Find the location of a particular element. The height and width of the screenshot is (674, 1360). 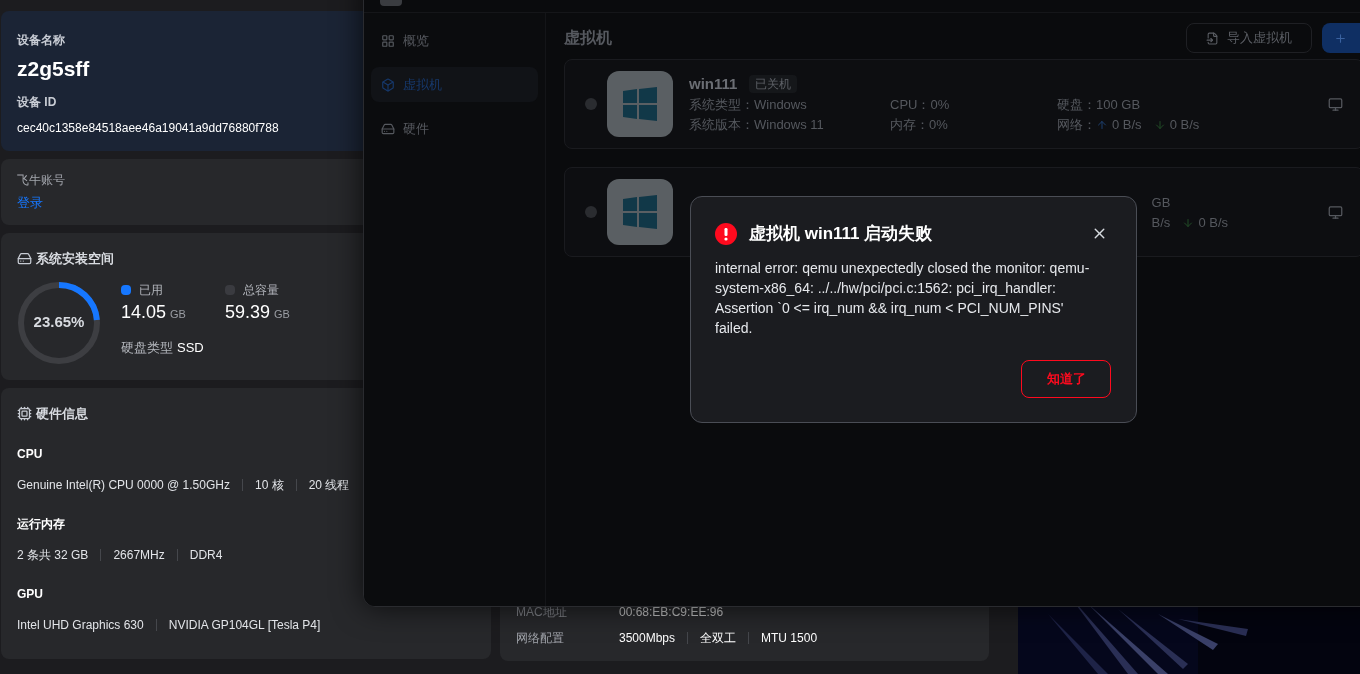

vm-name: win111 is located at coordinates (713, 83).